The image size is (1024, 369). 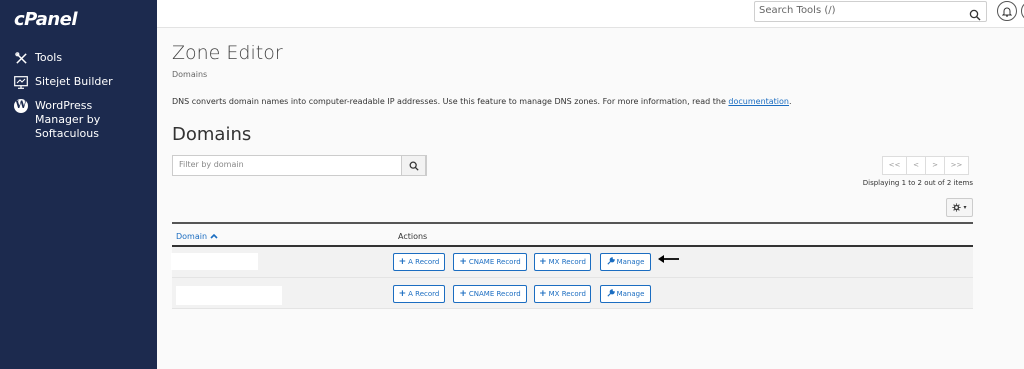 I want to click on domain-filter-input, so click(x=289, y=164).